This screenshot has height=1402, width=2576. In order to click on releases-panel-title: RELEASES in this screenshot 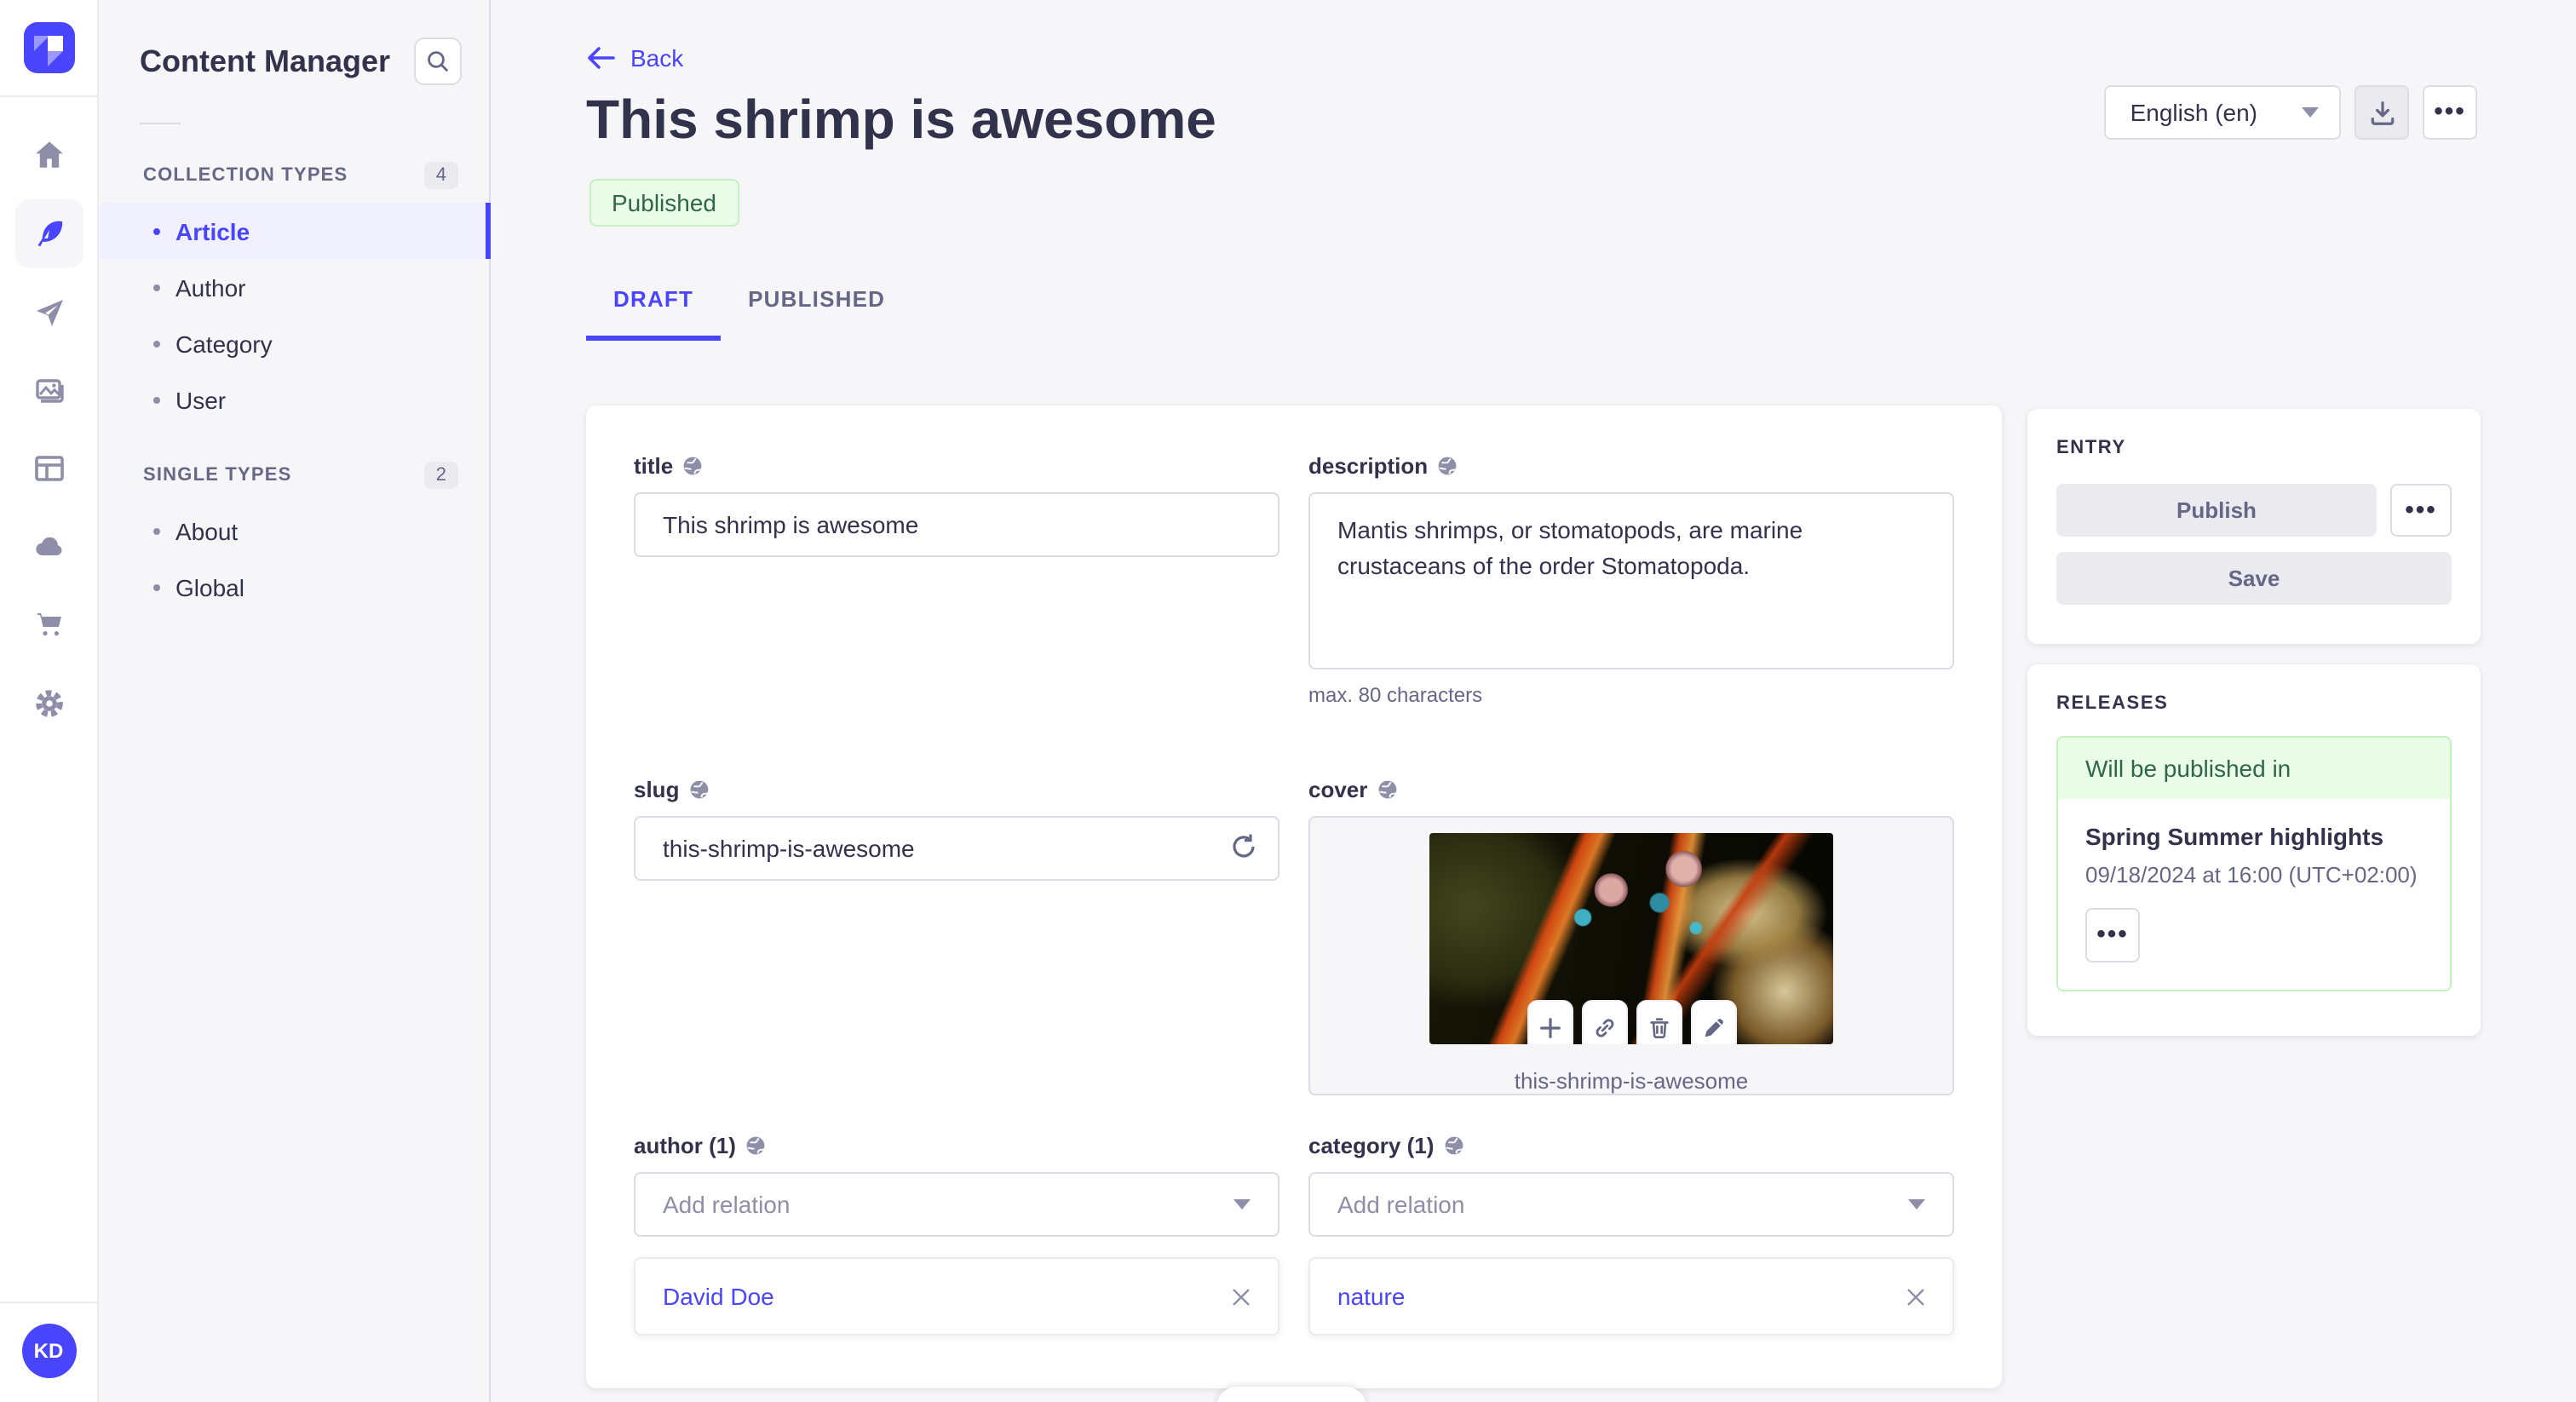, I will do `click(2113, 703)`.